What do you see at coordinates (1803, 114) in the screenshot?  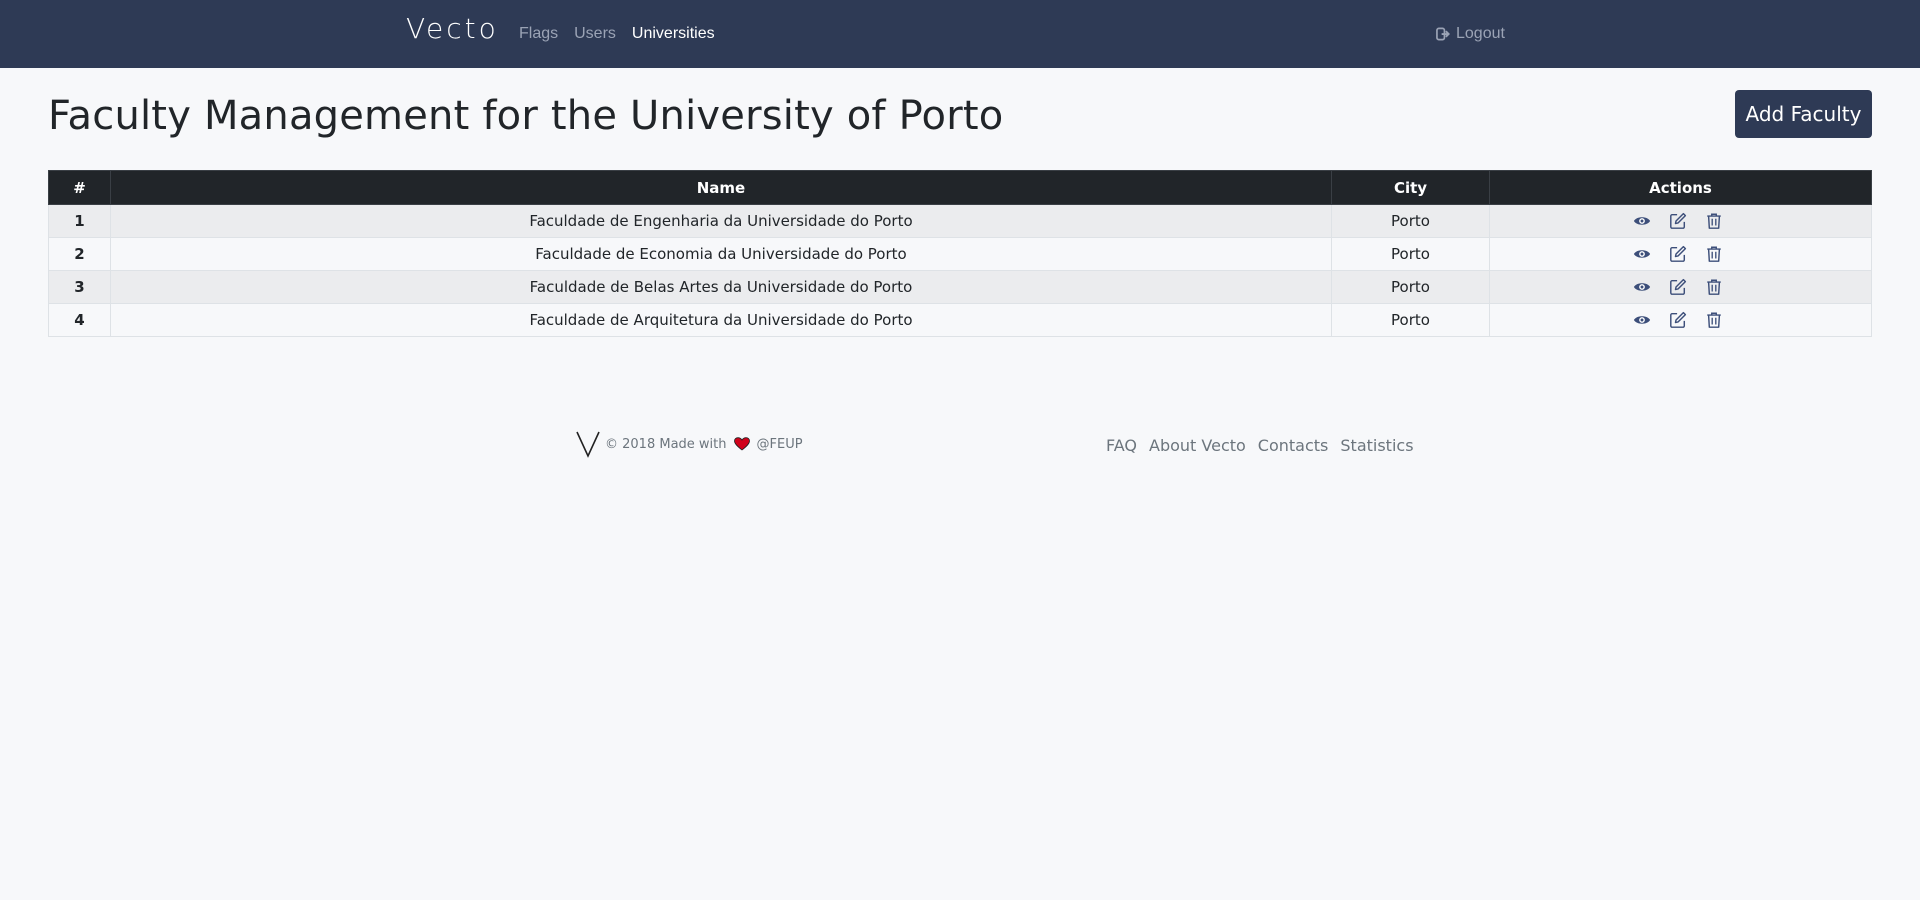 I see `add-faculty-button: Add Faculty` at bounding box center [1803, 114].